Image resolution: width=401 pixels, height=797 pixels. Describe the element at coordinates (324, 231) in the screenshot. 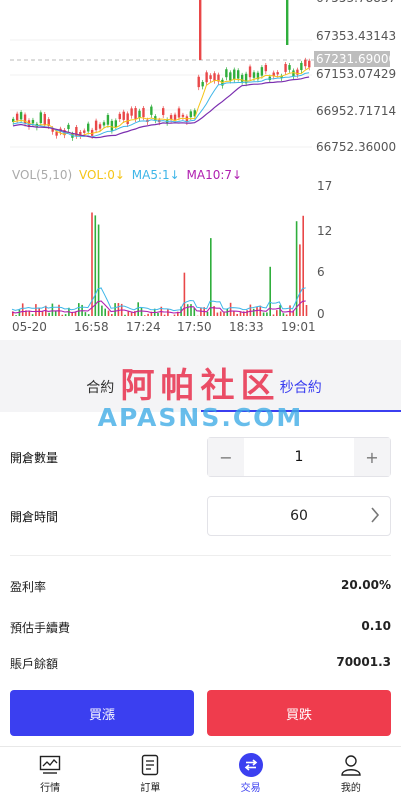

I see `volume-tick: 12` at that location.